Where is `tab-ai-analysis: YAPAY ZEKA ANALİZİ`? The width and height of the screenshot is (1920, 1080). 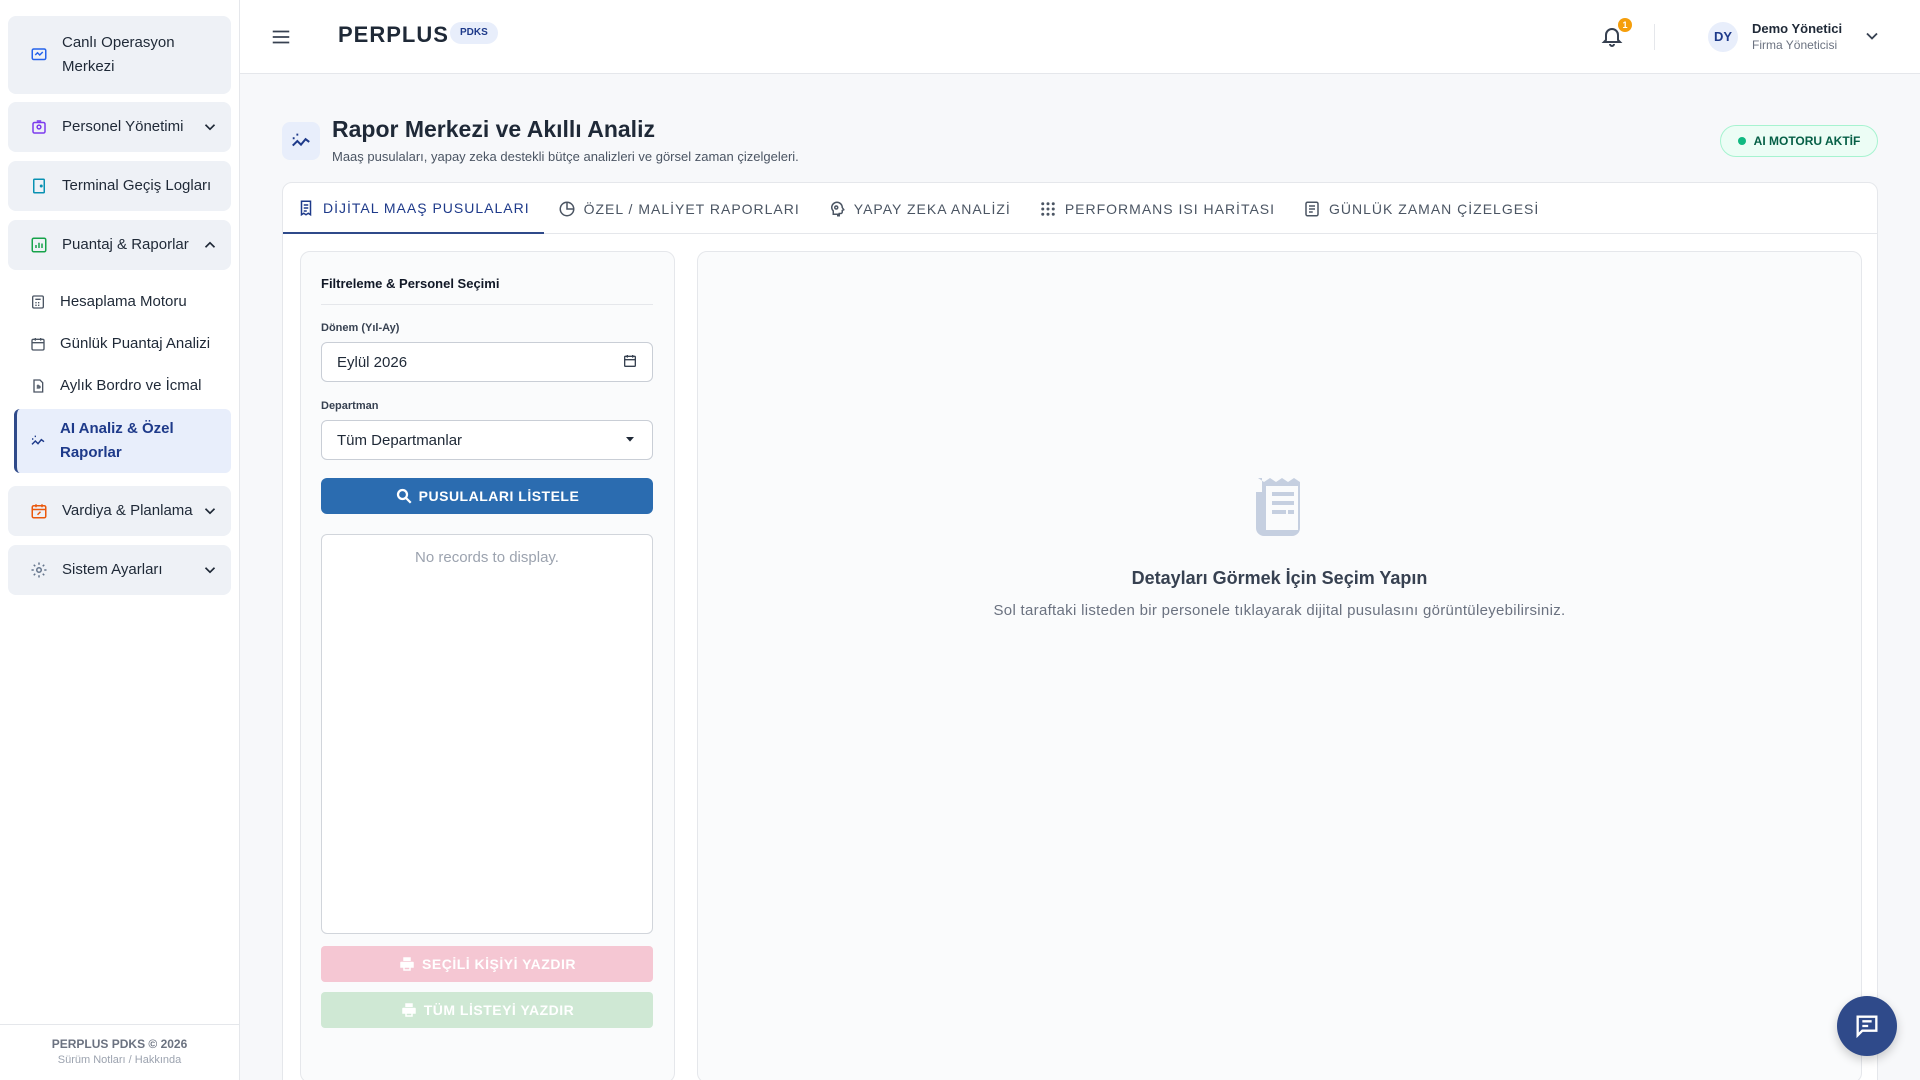
tab-ai-analysis: YAPAY ZEKA ANALİZİ is located at coordinates (919, 208).